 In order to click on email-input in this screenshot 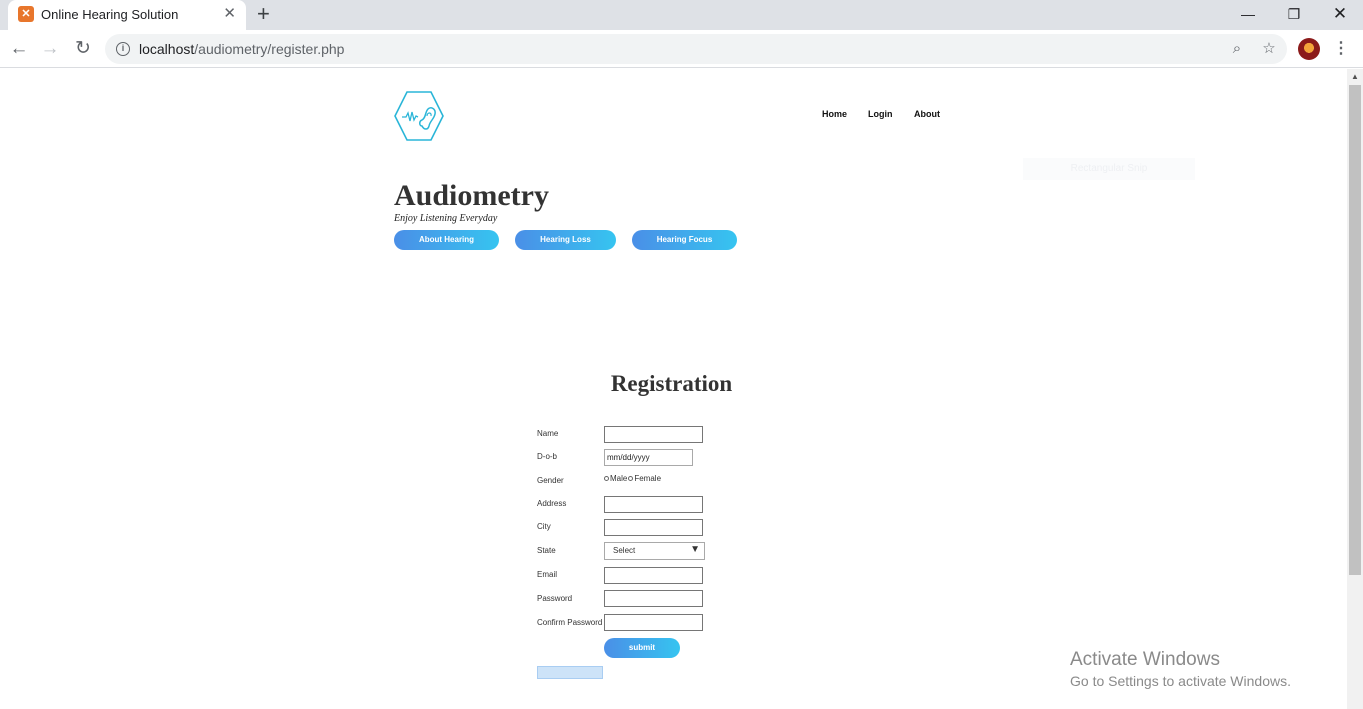, I will do `click(653, 575)`.